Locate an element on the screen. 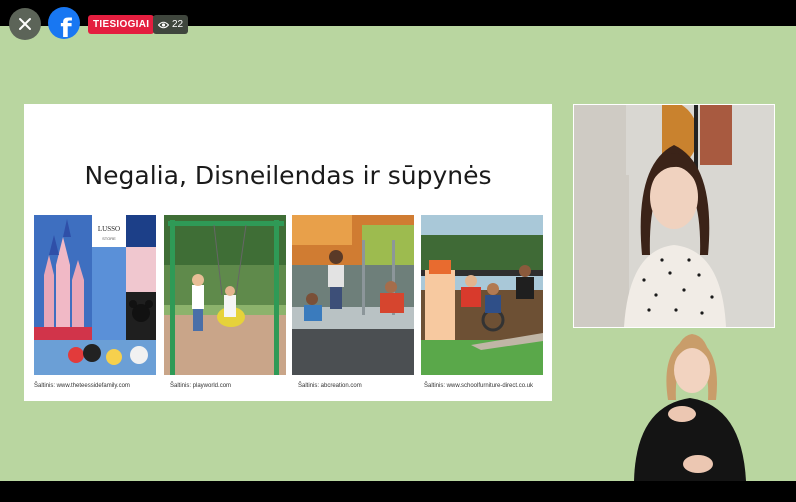 This screenshot has height=502, width=796. slide-title: Negalia, Disneilendas ir sūpynės is located at coordinates (288, 175).